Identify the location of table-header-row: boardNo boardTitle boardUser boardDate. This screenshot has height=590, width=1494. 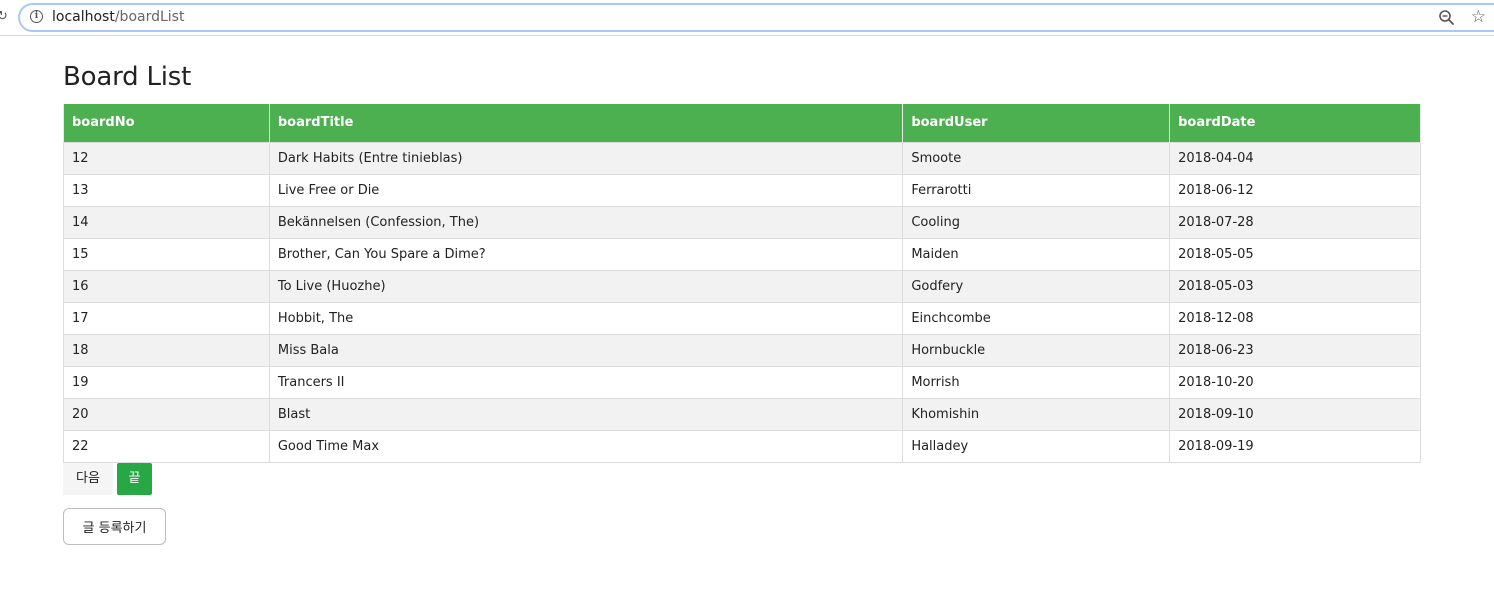
(742, 123).